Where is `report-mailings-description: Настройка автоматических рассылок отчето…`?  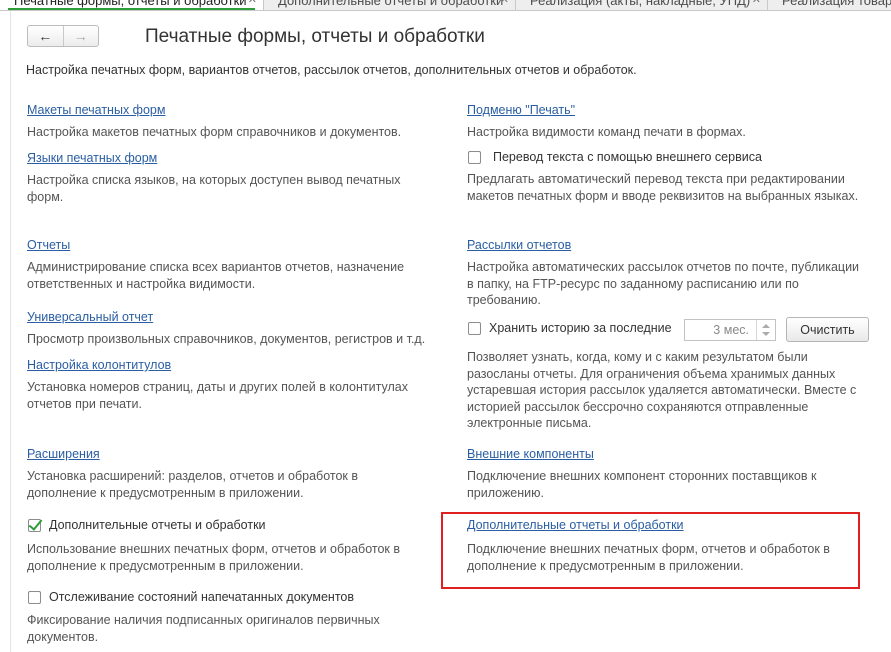 report-mailings-description: Настройка автоматических рассылок отчето… is located at coordinates (663, 283).